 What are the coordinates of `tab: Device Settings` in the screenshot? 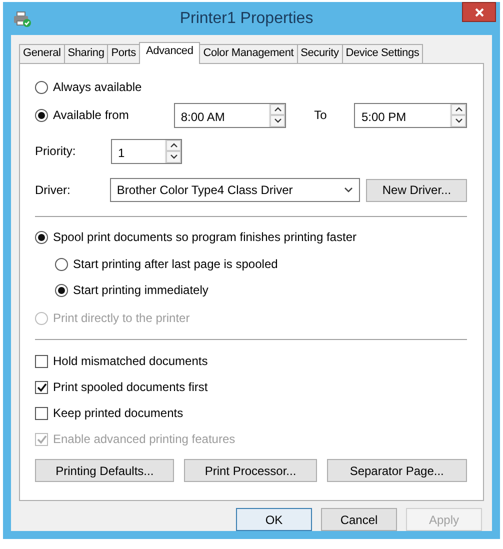 It's located at (383, 53).